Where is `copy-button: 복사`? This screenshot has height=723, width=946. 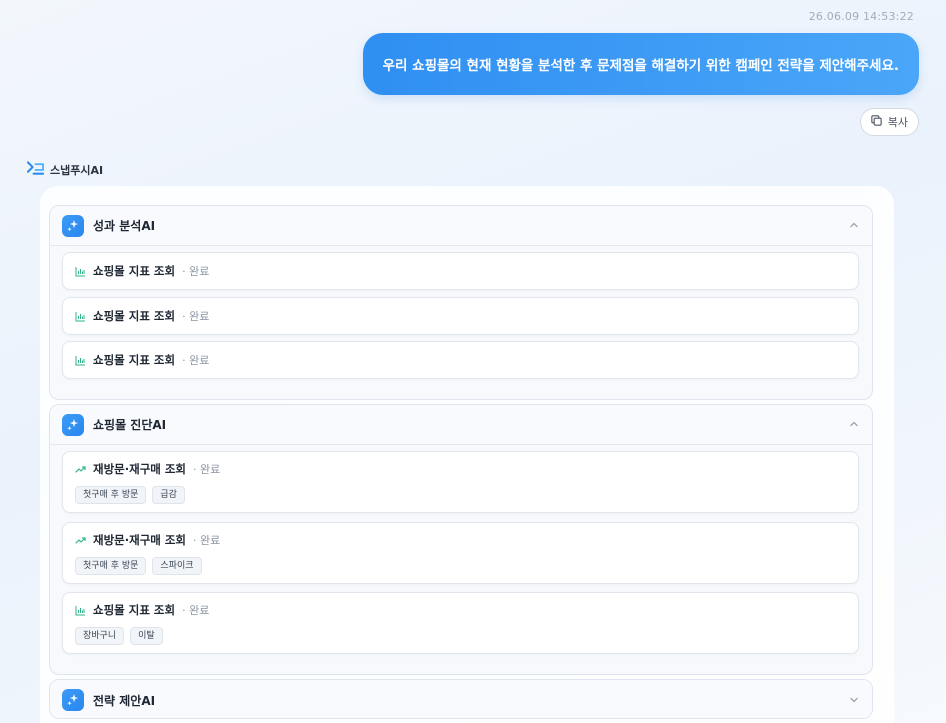
copy-button: 복사 is located at coordinates (889, 122).